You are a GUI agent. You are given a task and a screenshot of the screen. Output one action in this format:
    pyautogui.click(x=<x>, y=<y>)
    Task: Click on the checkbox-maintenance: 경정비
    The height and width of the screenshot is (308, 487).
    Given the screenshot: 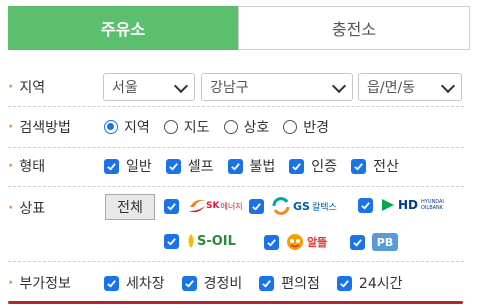 What is the action you would take?
    pyautogui.click(x=212, y=283)
    